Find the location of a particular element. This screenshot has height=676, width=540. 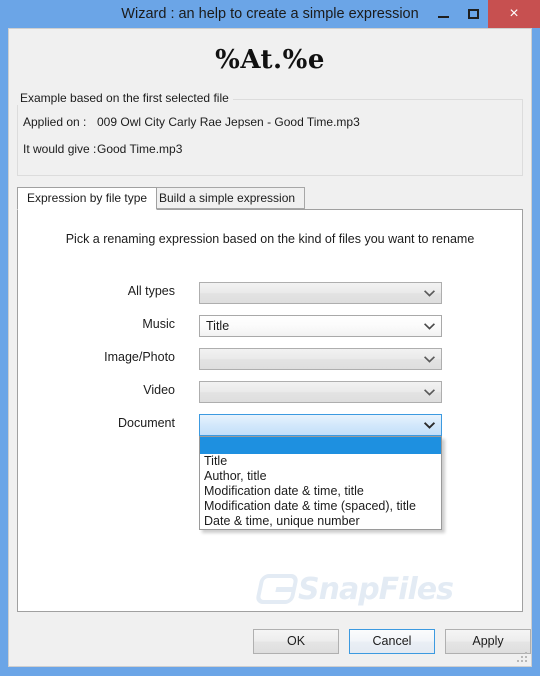

row-video: Video is located at coordinates (270, 392).